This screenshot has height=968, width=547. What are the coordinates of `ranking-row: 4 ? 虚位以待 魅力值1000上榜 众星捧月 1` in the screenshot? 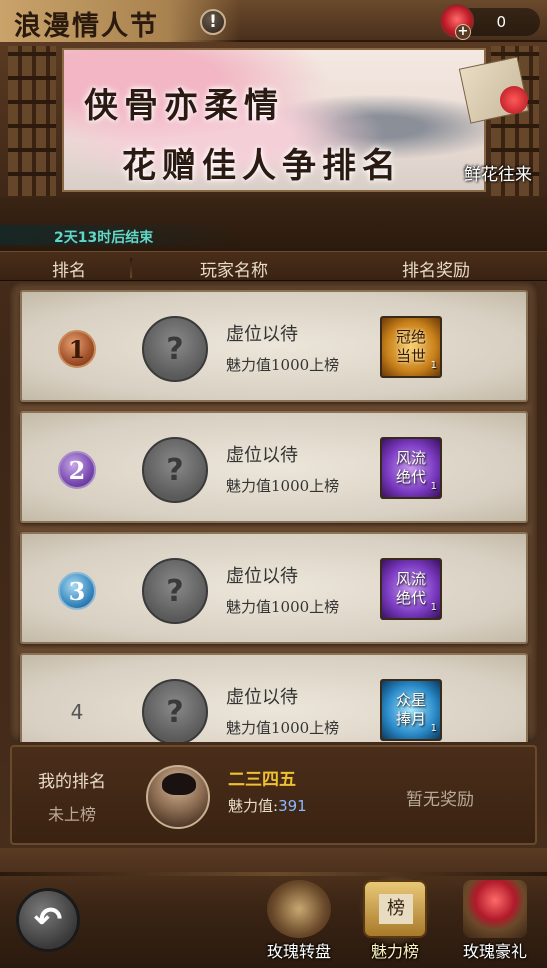 It's located at (274, 697).